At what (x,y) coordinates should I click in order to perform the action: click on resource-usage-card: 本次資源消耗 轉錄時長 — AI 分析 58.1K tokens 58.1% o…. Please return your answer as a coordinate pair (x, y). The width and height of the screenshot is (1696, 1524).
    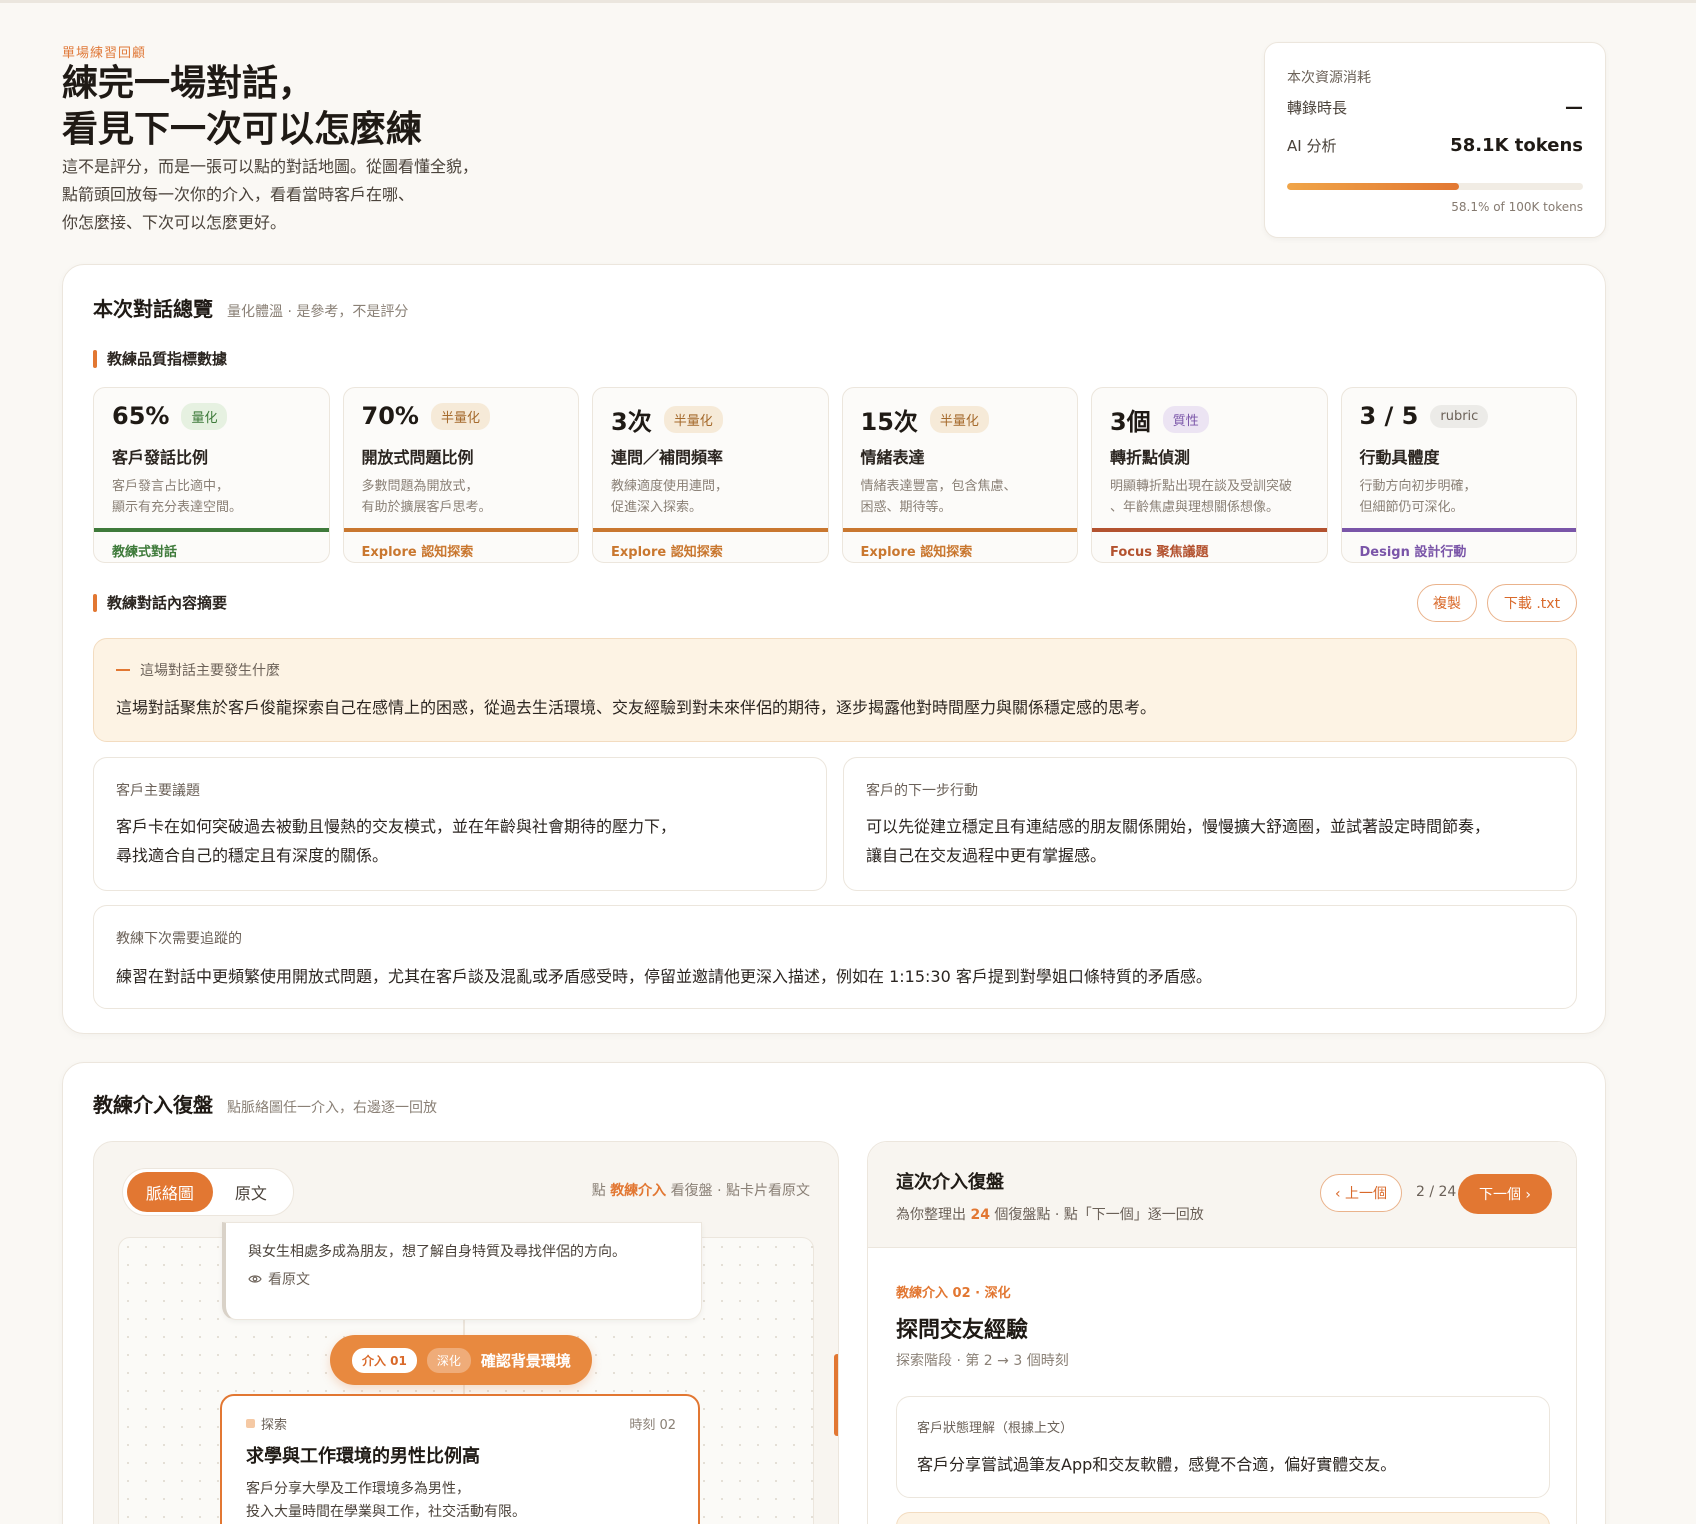
    Looking at the image, I should click on (1435, 140).